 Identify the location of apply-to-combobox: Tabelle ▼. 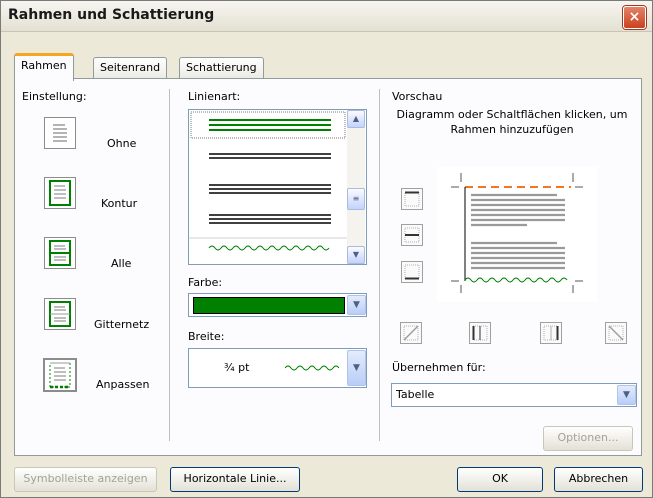
(514, 395).